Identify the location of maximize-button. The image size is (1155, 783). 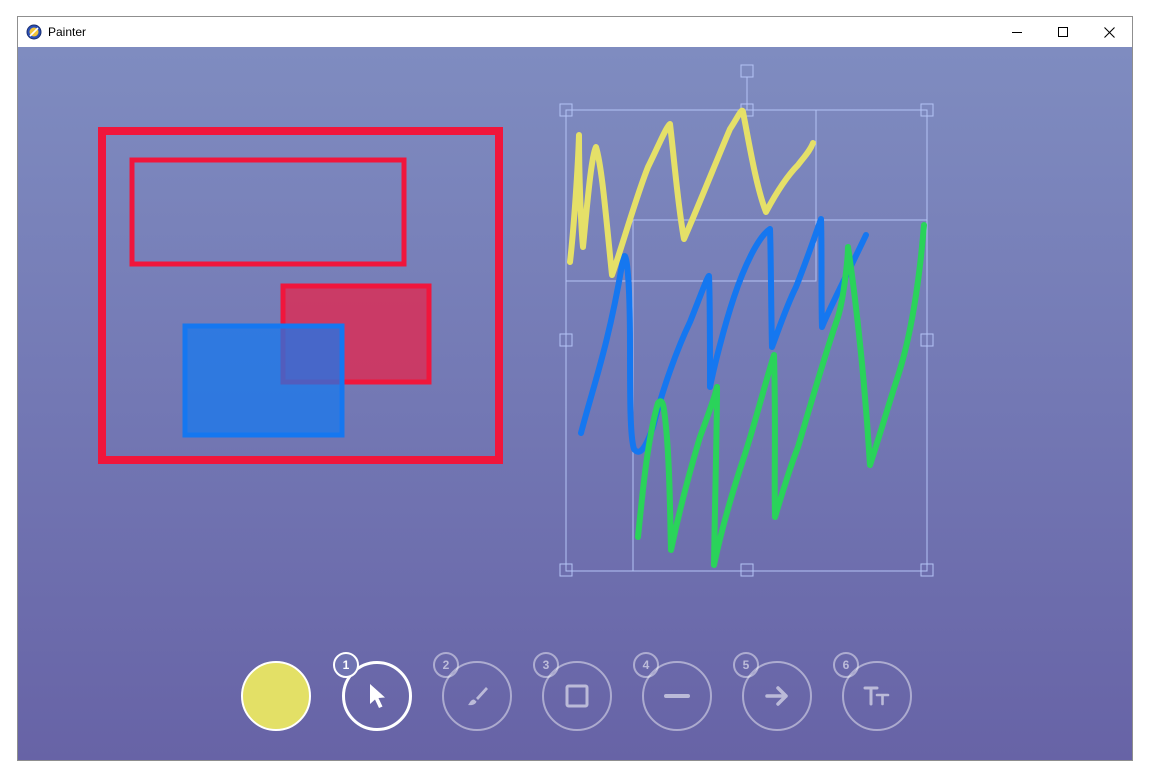
(1063, 32).